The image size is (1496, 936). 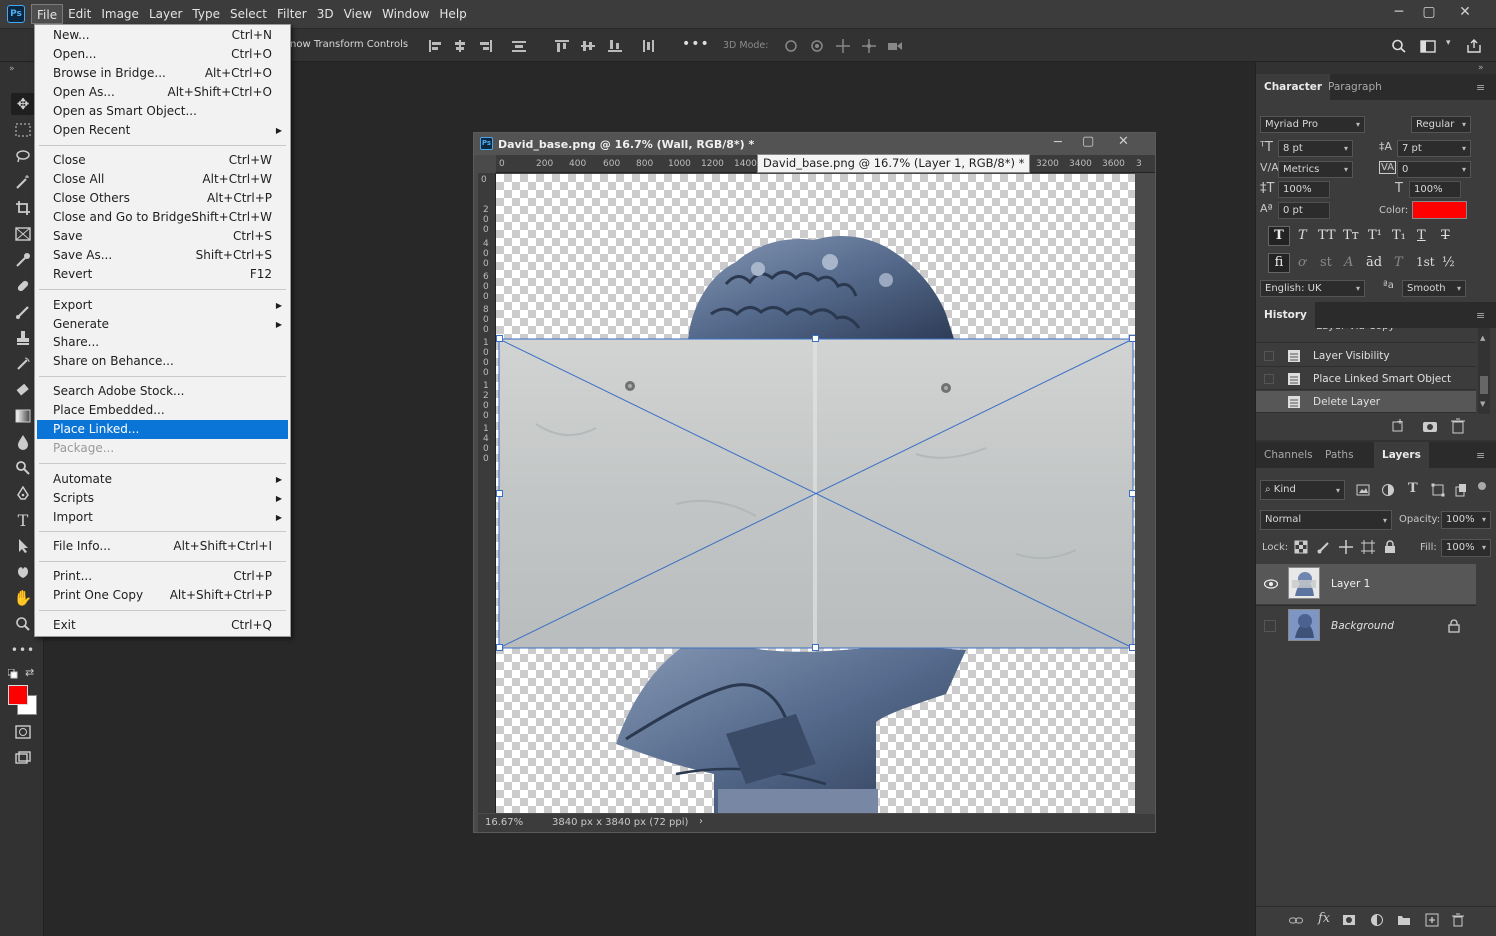 I want to click on menu-window: Window, so click(x=405, y=14).